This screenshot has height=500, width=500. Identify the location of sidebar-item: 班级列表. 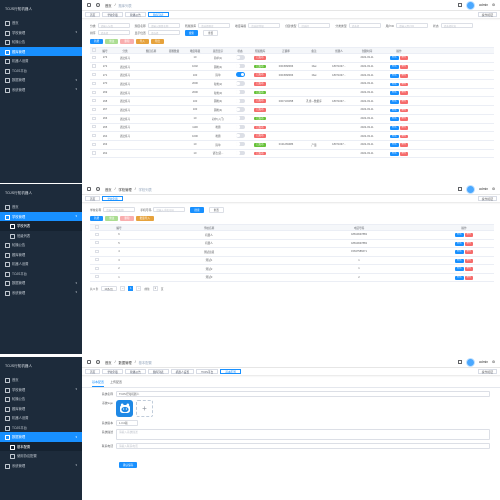
(41, 236).